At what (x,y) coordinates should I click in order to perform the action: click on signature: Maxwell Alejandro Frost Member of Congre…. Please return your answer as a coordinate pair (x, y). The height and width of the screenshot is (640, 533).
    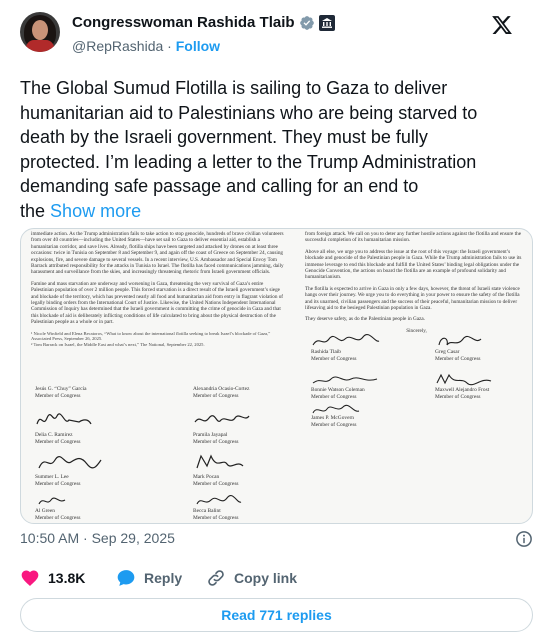
    Looking at the image, I should click on (483, 393).